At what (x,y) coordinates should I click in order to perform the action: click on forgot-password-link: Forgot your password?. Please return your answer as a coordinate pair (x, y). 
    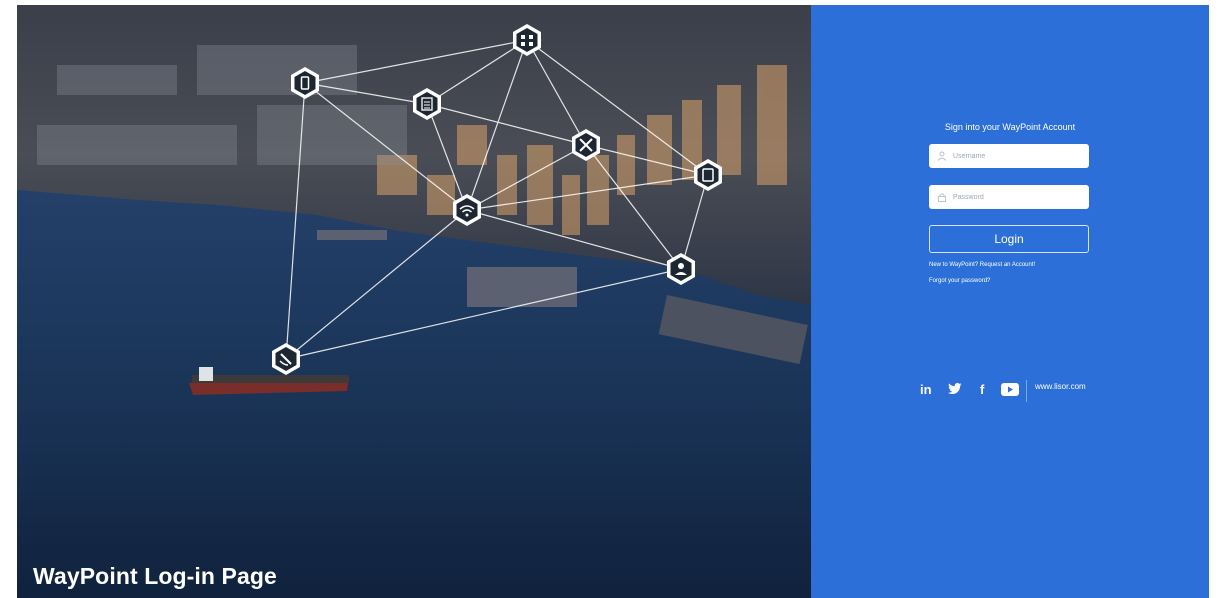
    Looking at the image, I should click on (959, 281).